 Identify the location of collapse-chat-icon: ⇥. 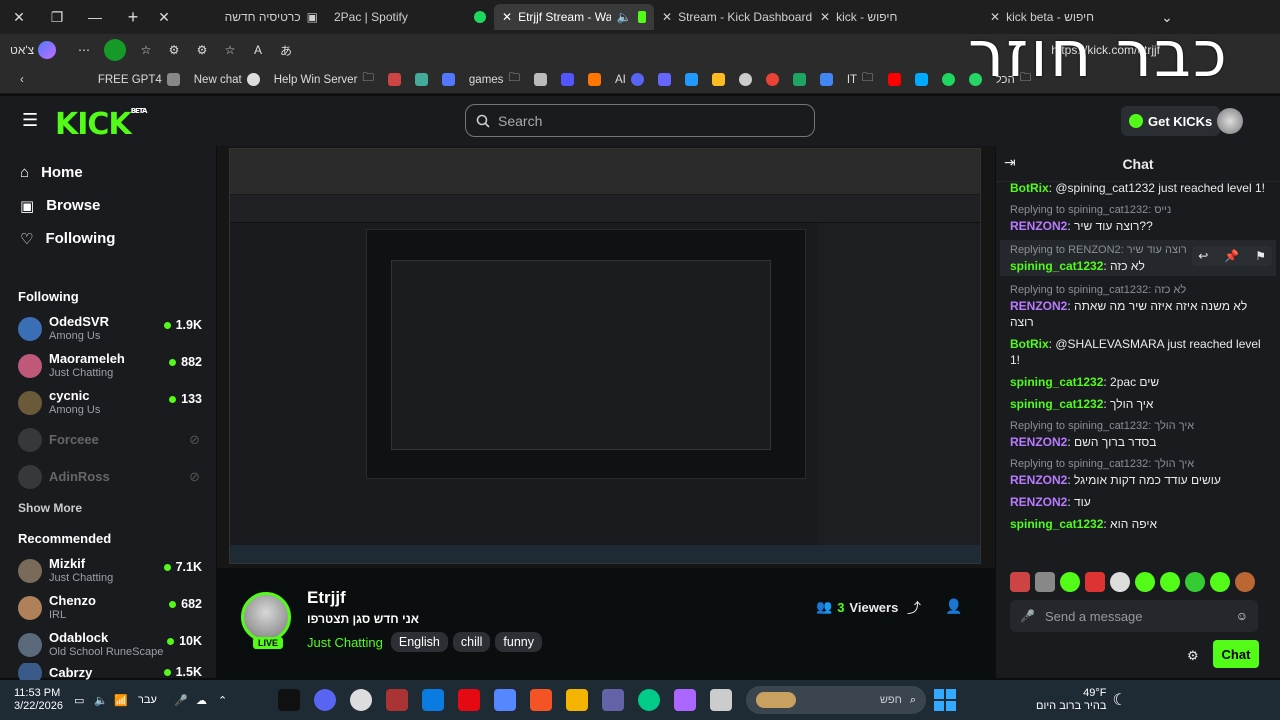
(1010, 162).